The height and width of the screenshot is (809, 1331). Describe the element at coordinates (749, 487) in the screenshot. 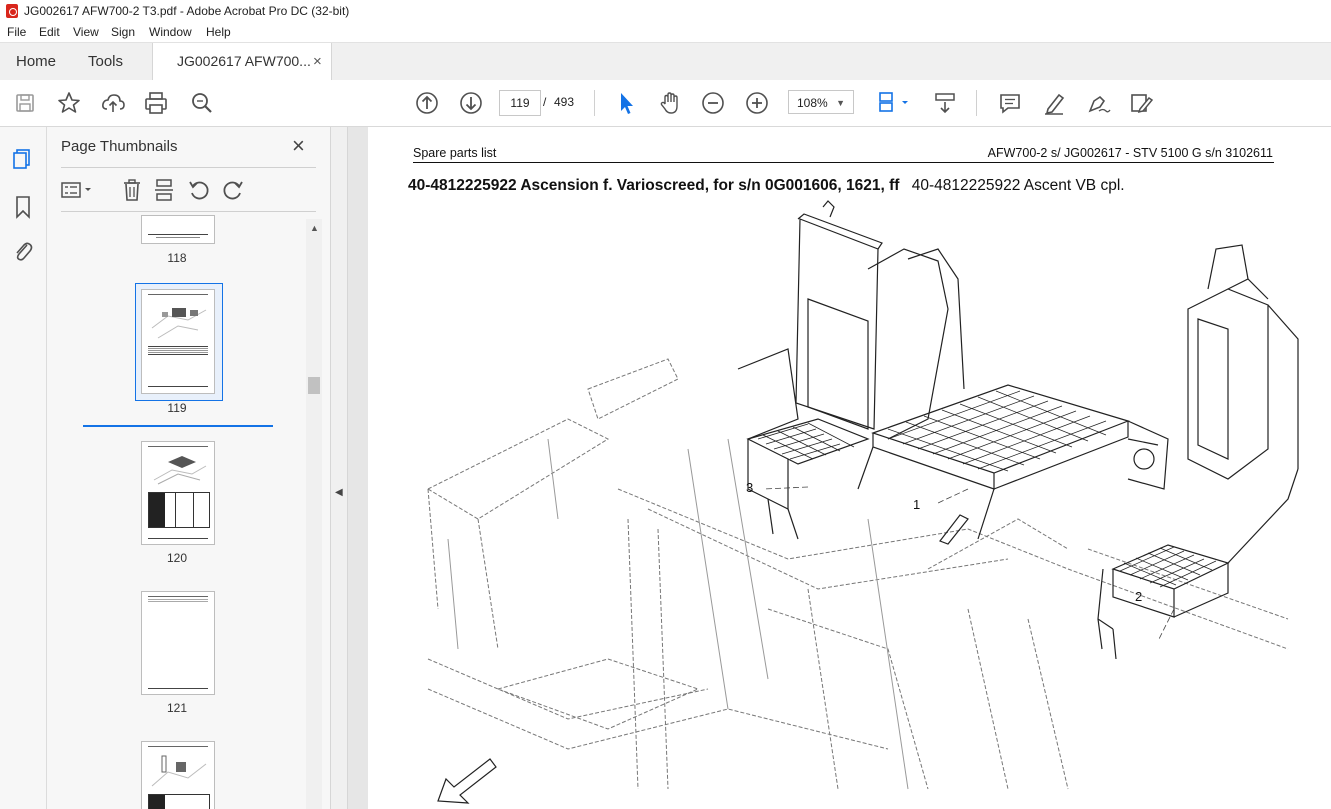

I see `callout-3: 3` at that location.